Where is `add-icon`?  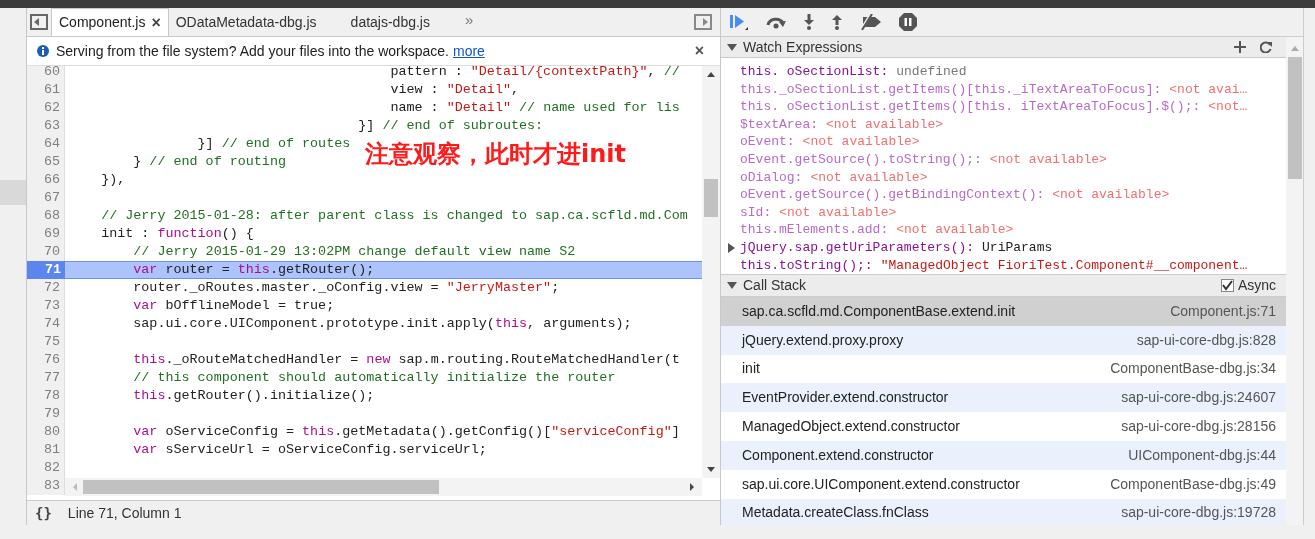 add-icon is located at coordinates (1240, 47).